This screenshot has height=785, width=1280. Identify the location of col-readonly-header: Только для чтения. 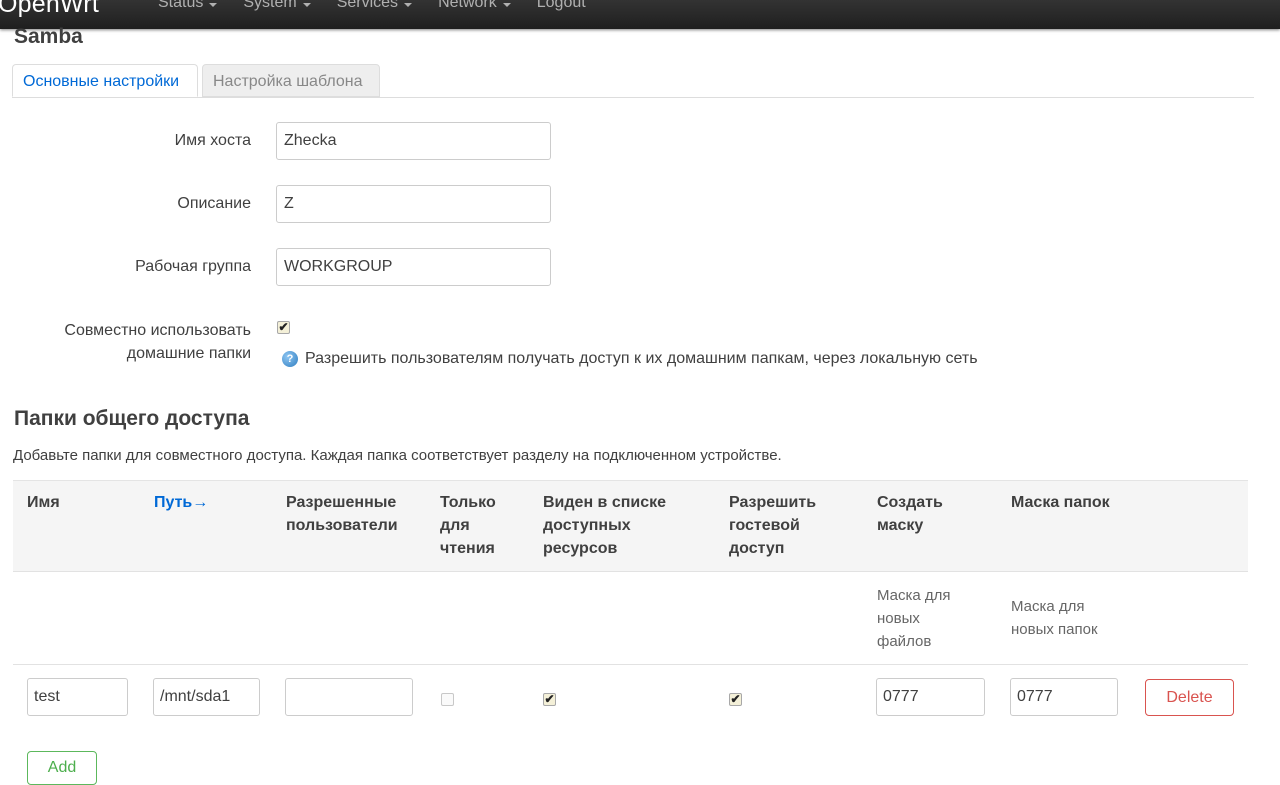
(468, 525).